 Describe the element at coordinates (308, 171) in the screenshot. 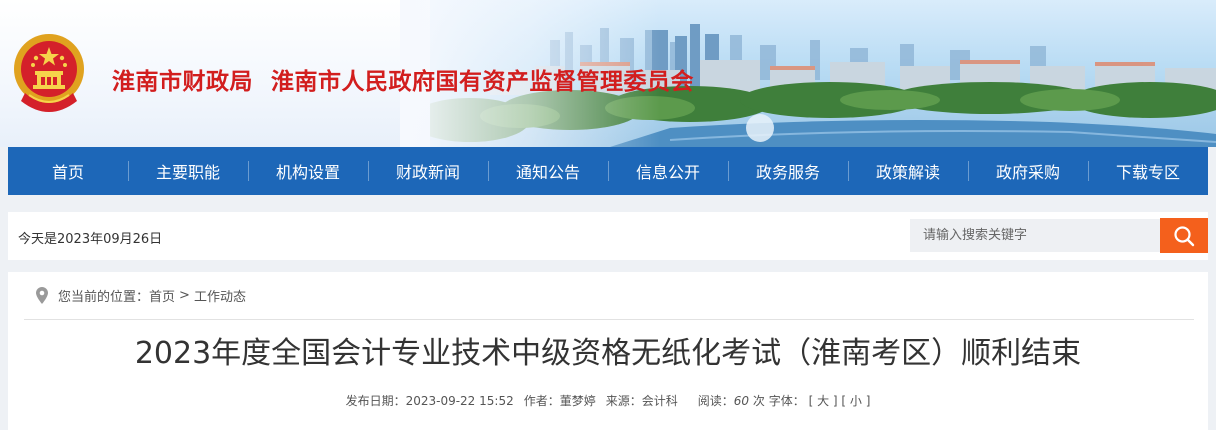

I see `nav-item-organization: 机构设置` at that location.